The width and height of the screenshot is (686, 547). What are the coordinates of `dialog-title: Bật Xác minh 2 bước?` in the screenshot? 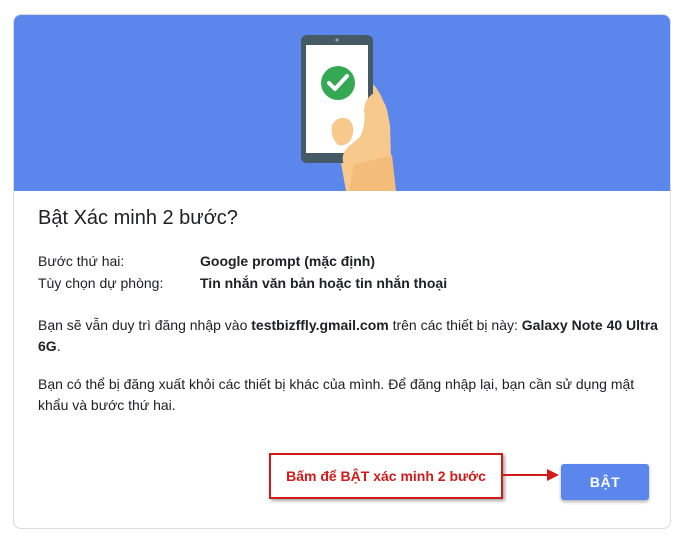 It's located at (138, 218).